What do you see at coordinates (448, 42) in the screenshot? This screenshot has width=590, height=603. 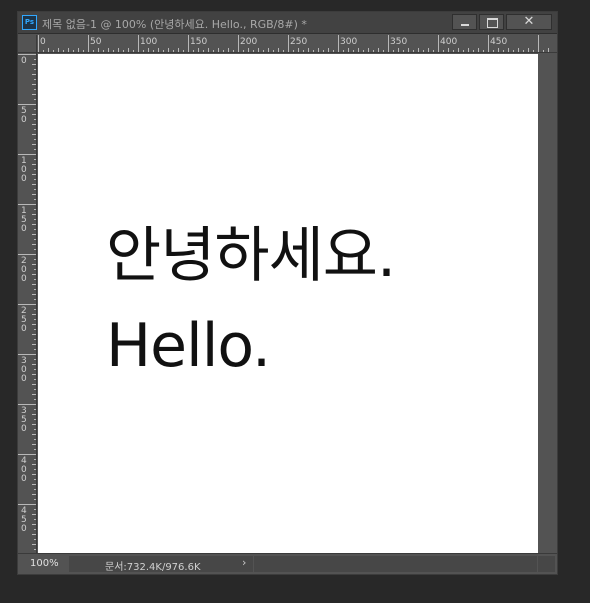 I see `ruler-label: 400` at bounding box center [448, 42].